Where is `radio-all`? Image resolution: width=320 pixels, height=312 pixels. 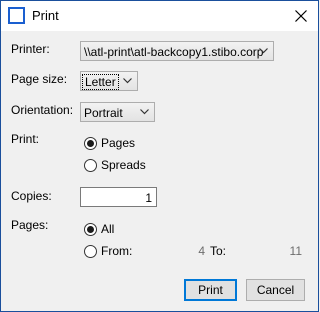 radio-all is located at coordinates (90, 229).